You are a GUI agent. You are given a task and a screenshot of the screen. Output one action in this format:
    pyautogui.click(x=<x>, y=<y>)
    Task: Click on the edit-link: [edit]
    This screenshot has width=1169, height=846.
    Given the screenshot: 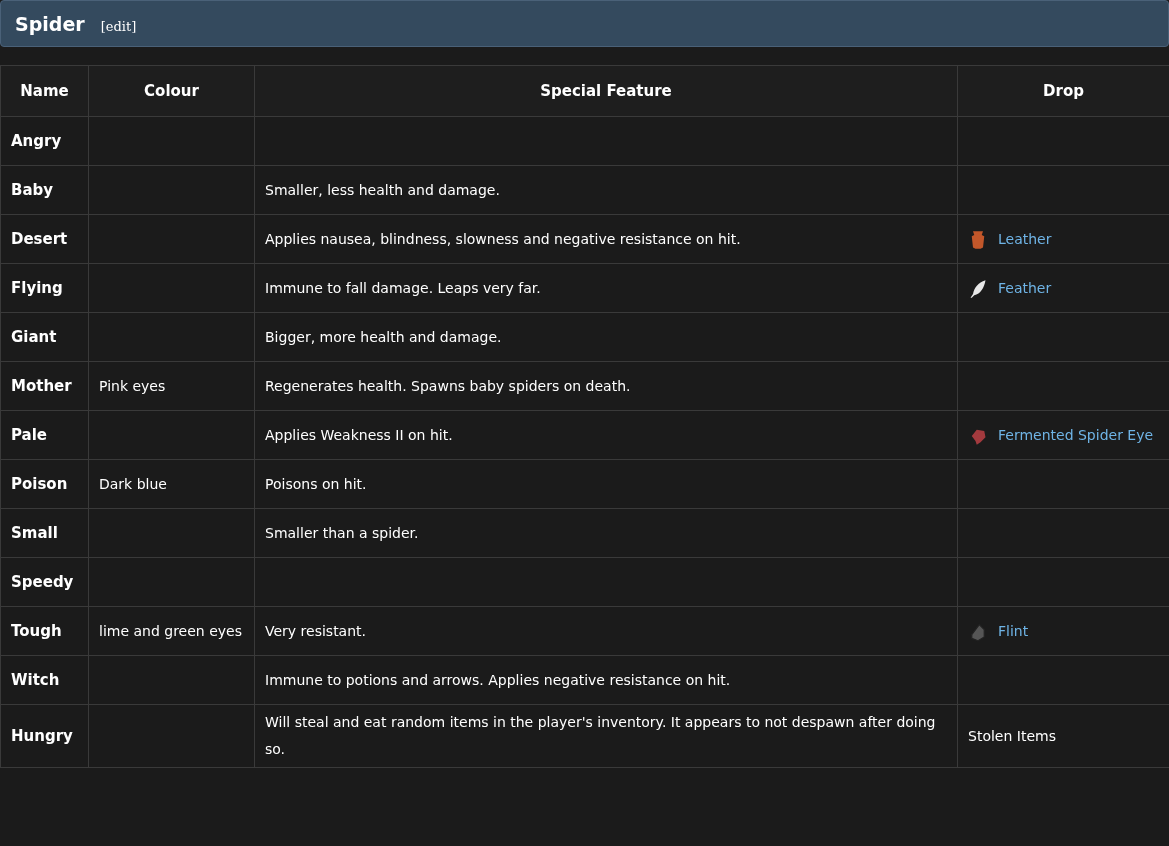 What is the action you would take?
    pyautogui.click(x=118, y=26)
    